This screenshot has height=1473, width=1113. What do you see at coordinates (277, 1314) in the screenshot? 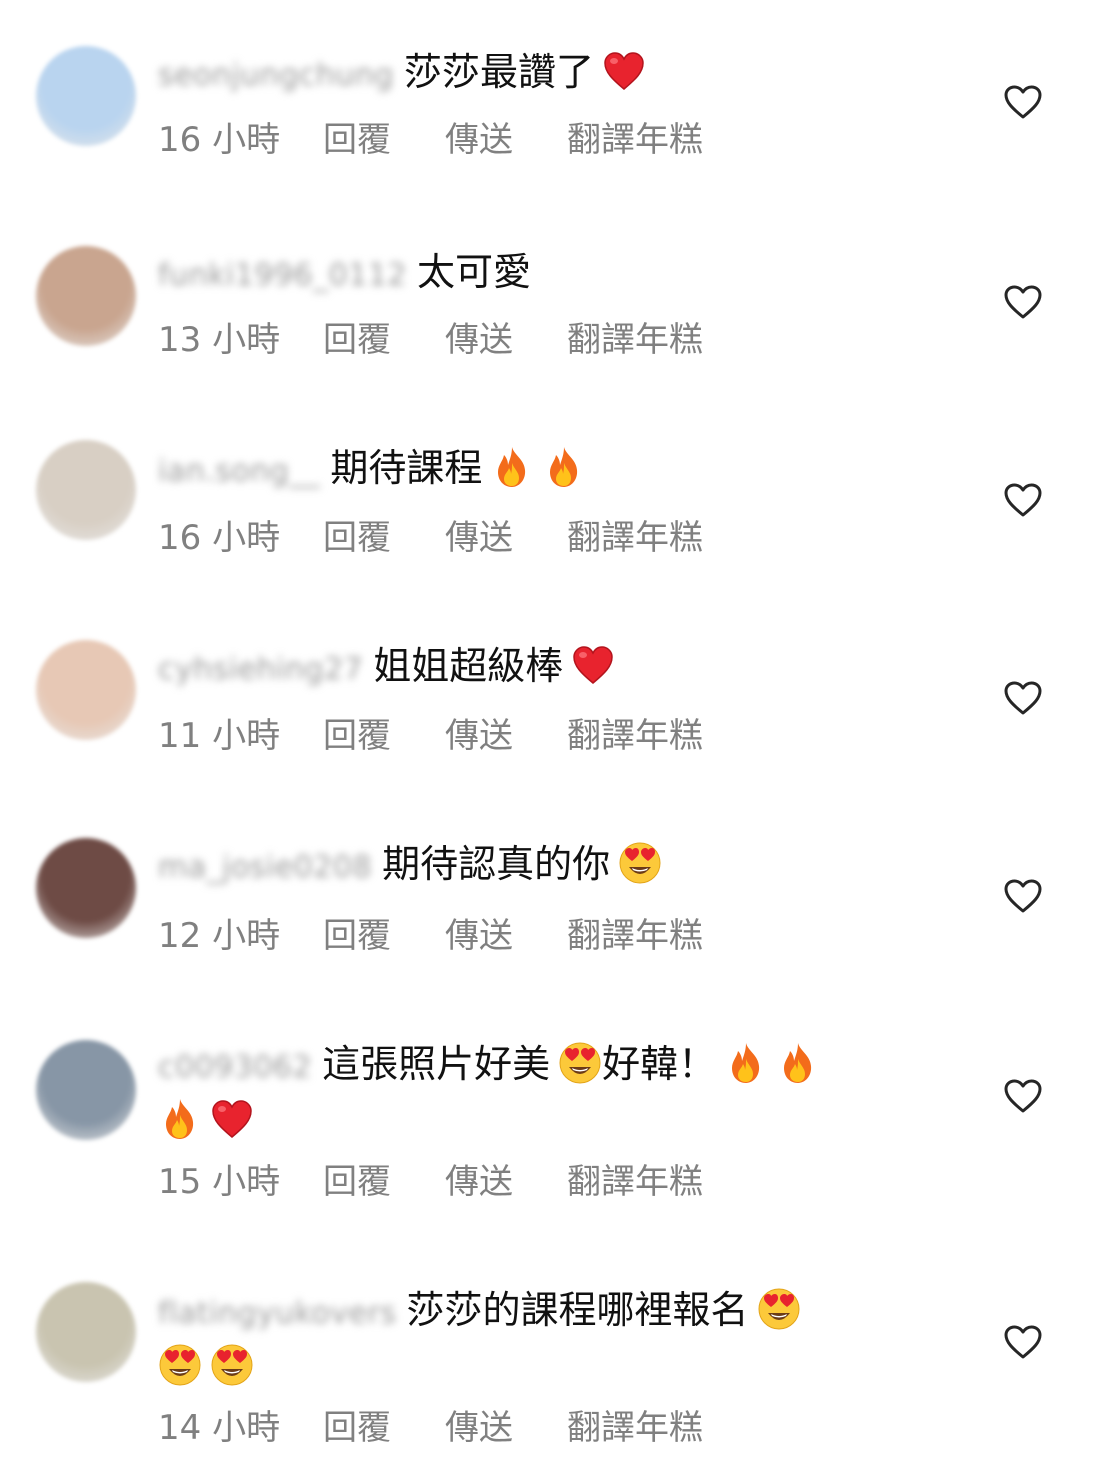
I see `username: flatingyukovers` at bounding box center [277, 1314].